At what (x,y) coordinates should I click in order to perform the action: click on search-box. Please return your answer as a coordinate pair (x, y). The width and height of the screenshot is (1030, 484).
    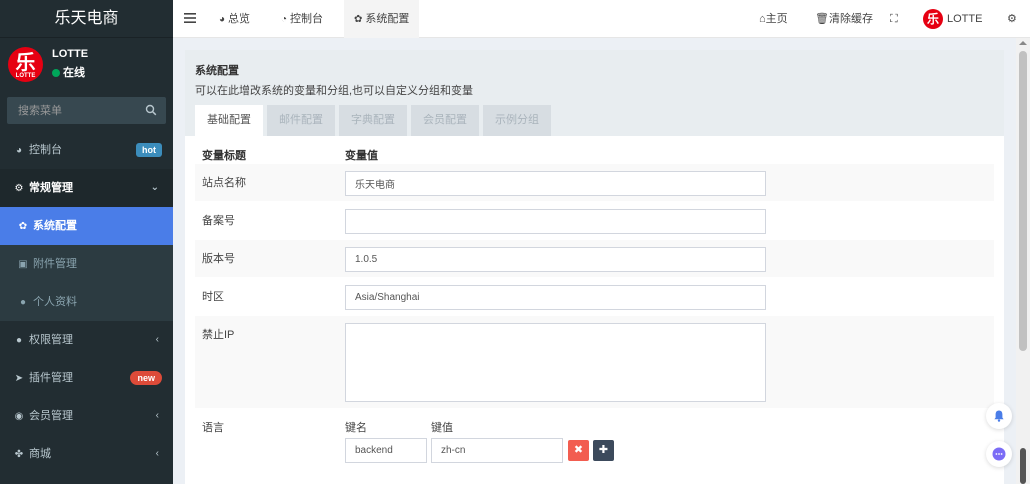
    Looking at the image, I should click on (86, 110).